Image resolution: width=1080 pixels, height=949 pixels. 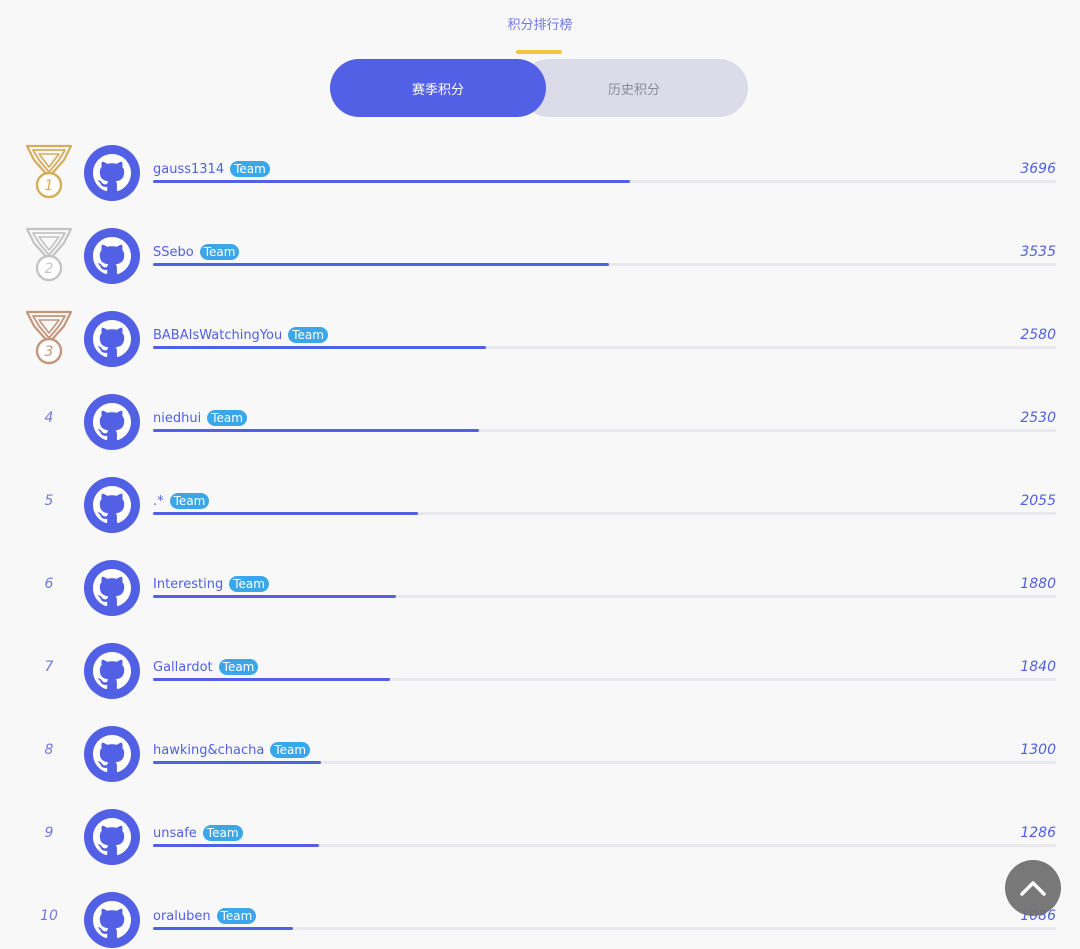 I want to click on score-value: 3535, so click(x=1038, y=252).